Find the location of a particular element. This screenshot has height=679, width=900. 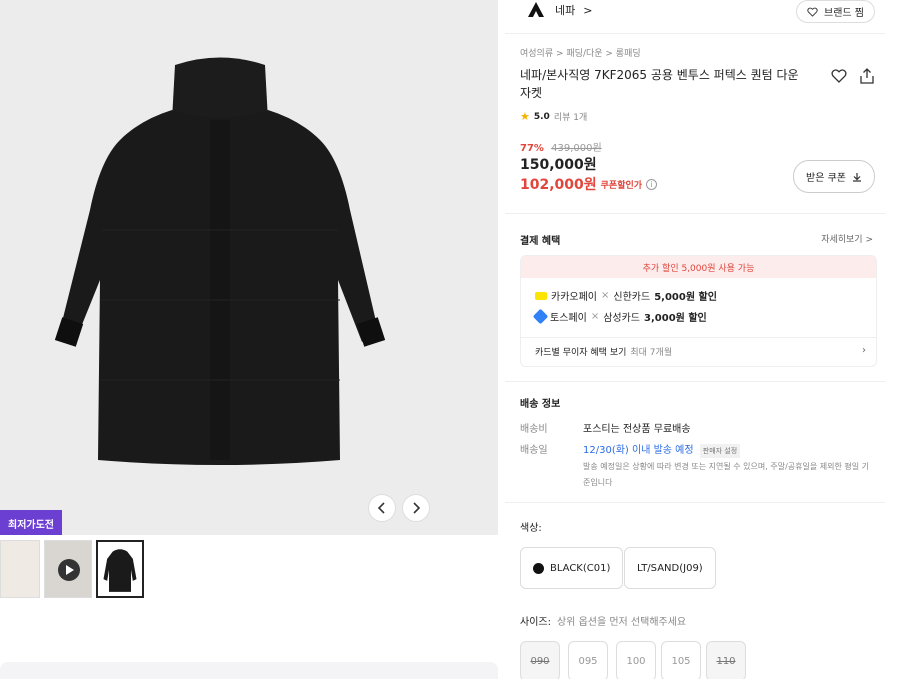

coupon-price-row: 102,000원 쿠폰할인가 i is located at coordinates (589, 184).